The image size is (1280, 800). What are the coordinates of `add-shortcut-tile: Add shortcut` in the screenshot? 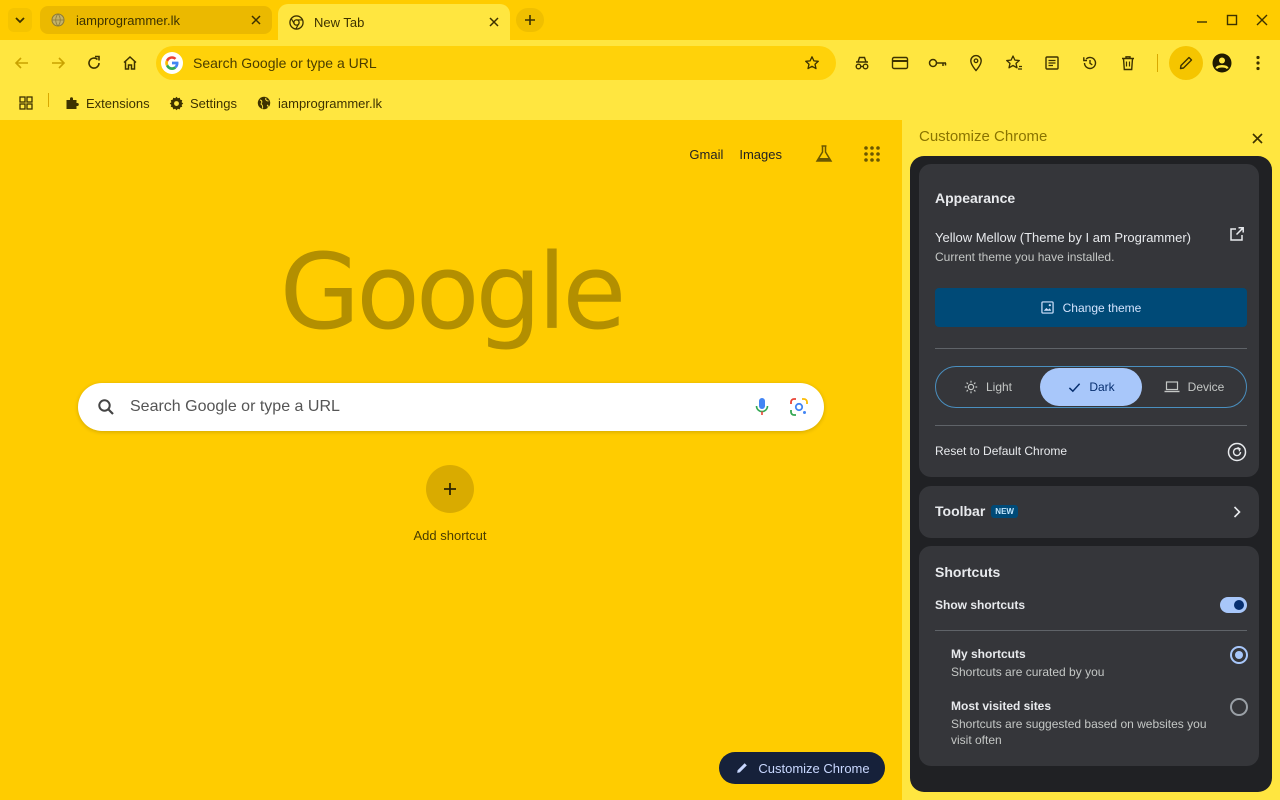 It's located at (450, 504).